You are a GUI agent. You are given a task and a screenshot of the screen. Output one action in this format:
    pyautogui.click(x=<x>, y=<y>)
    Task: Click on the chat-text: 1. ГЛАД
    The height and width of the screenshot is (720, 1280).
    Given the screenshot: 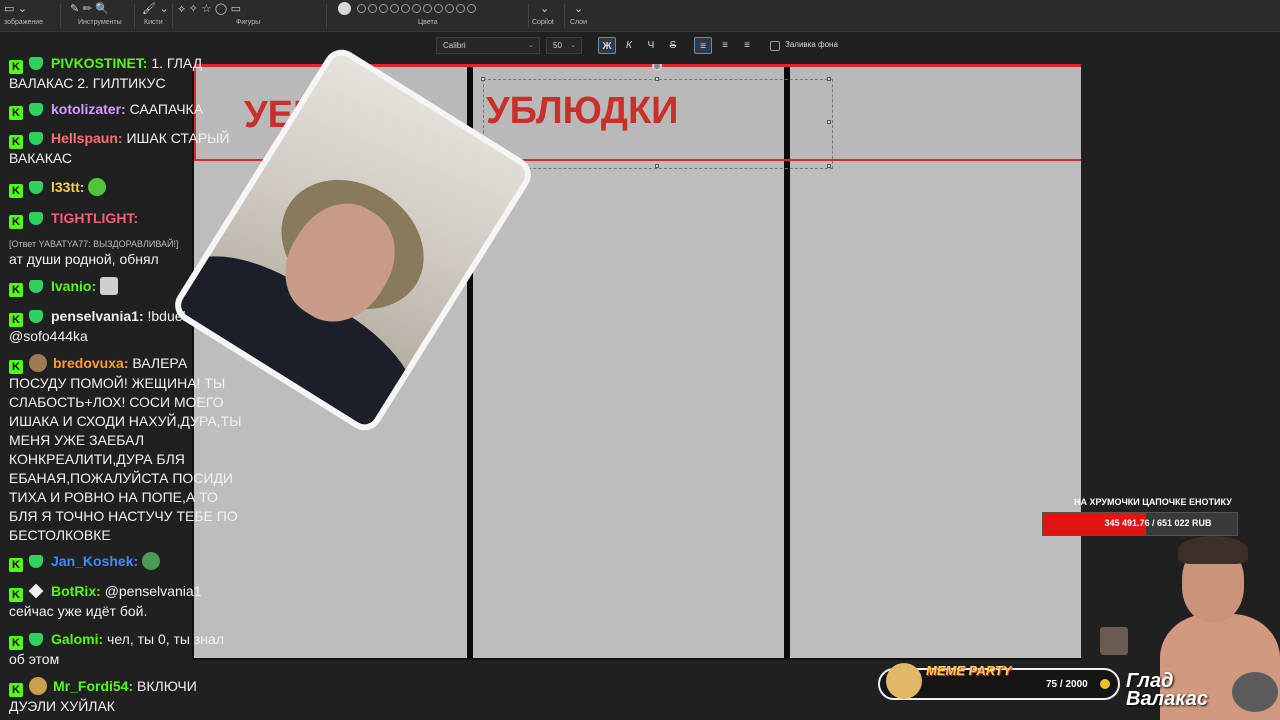 What is the action you would take?
    pyautogui.click(x=177, y=63)
    